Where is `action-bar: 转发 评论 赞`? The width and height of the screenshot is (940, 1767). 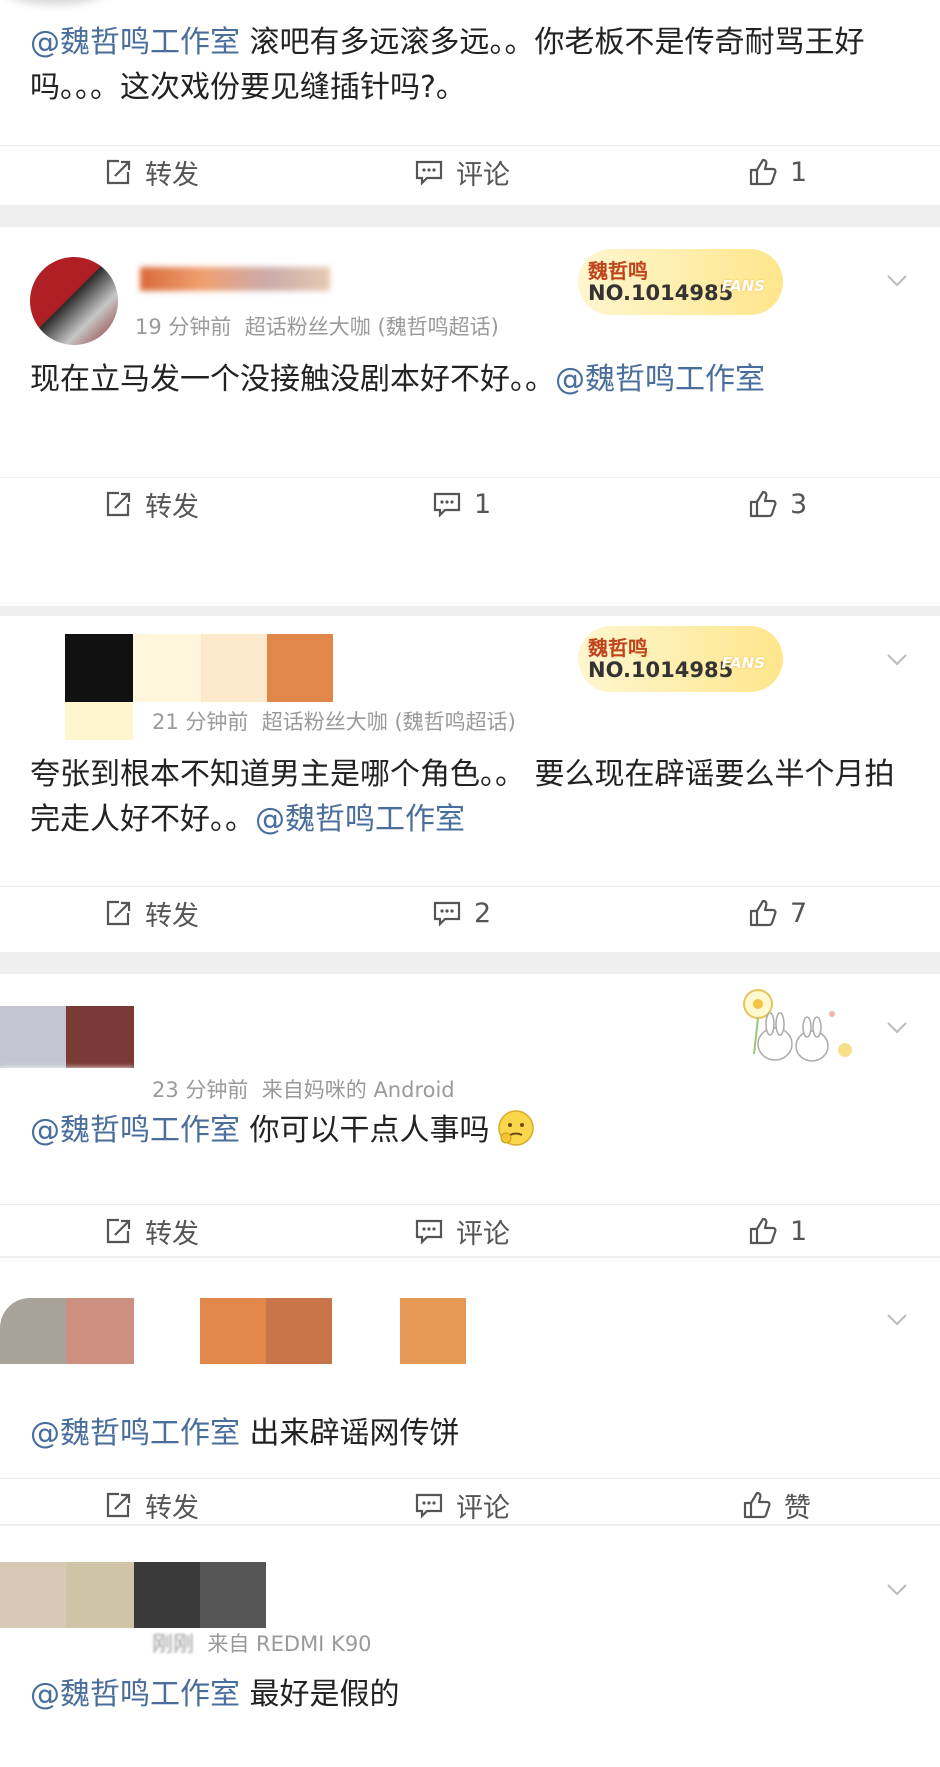 action-bar: 转发 评论 赞 is located at coordinates (470, 1503).